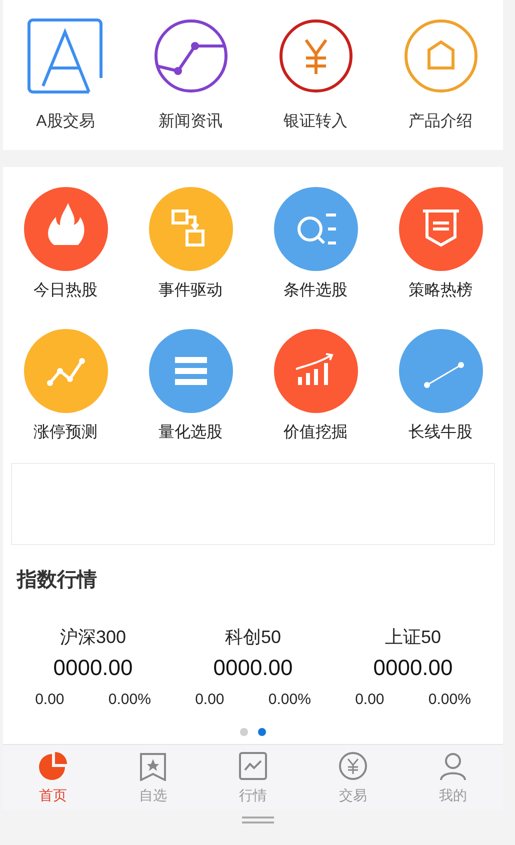 The height and width of the screenshot is (845, 515). What do you see at coordinates (93, 637) in the screenshot?
I see `index-name: 沪深300` at bounding box center [93, 637].